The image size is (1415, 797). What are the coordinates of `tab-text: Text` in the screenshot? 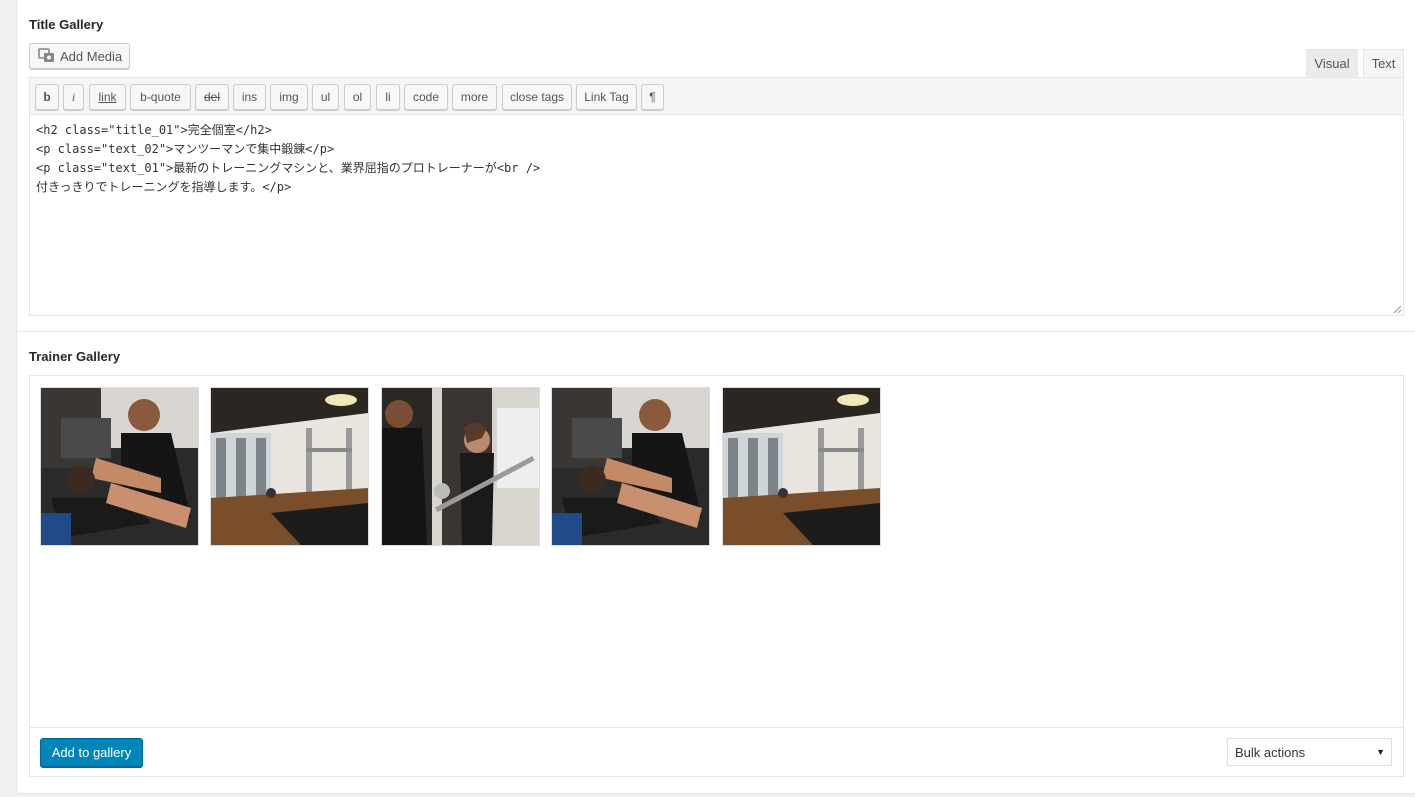 It's located at (1383, 63).